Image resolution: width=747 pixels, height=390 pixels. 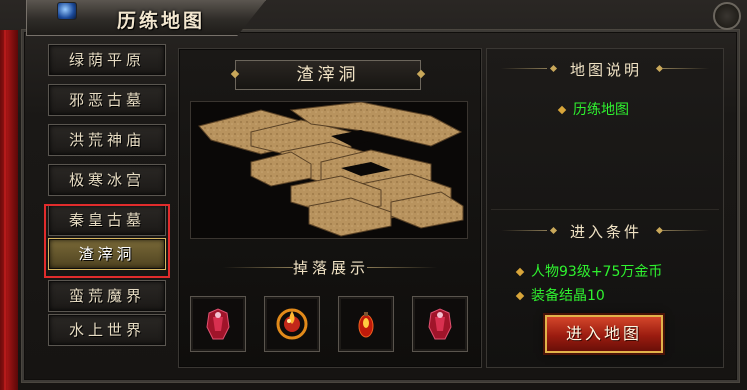 I want to click on description-row: 历练地图, so click(x=593, y=109).